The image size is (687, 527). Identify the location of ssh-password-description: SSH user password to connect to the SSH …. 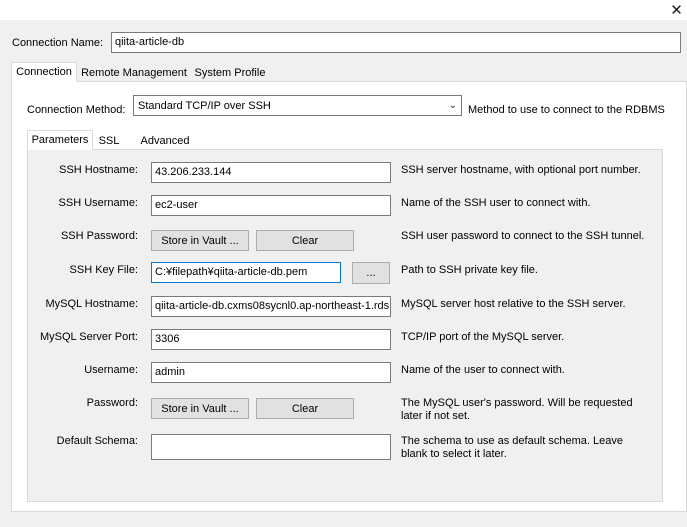
(523, 236).